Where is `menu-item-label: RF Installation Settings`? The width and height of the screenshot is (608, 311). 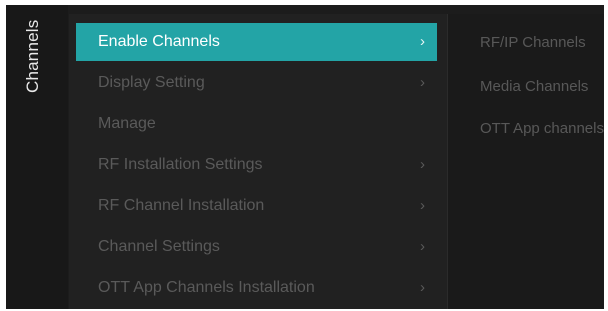
menu-item-label: RF Installation Settings is located at coordinates (180, 164).